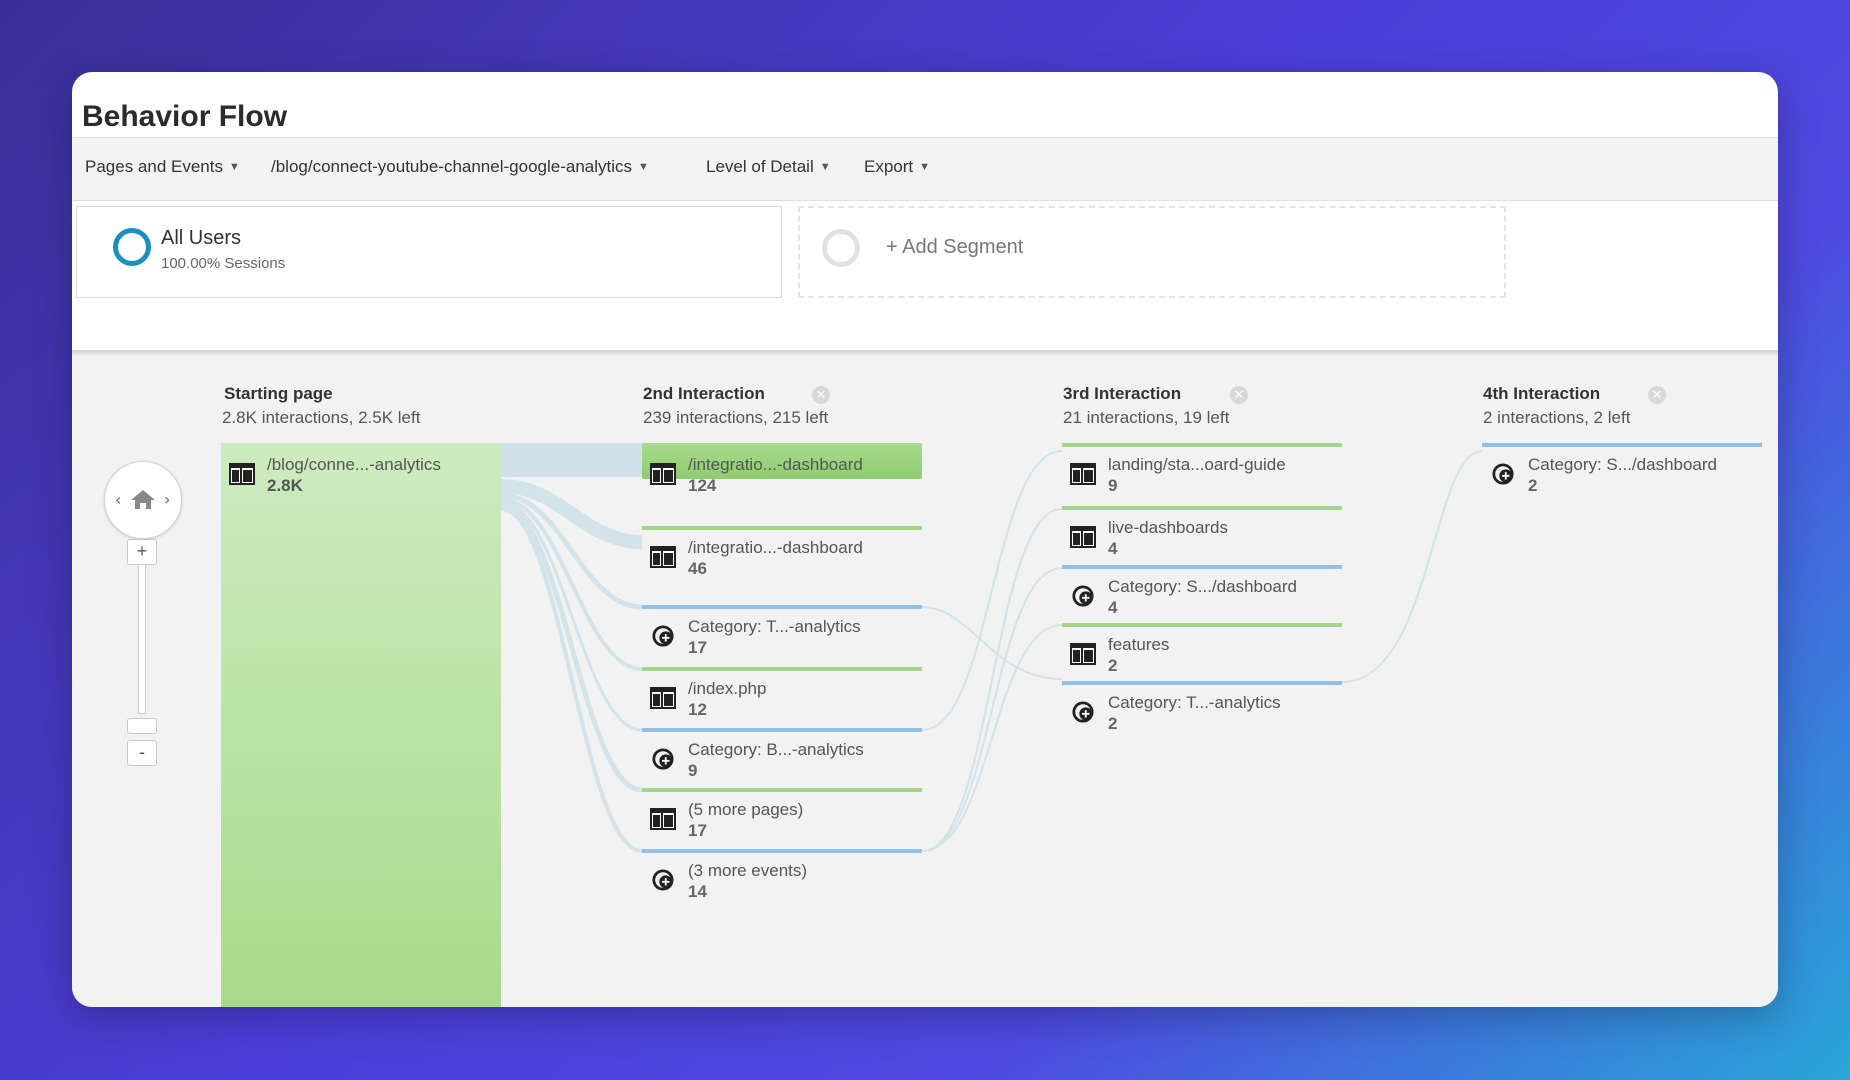  I want to click on col2-node-5: (5 more pages) 17, so click(782, 818).